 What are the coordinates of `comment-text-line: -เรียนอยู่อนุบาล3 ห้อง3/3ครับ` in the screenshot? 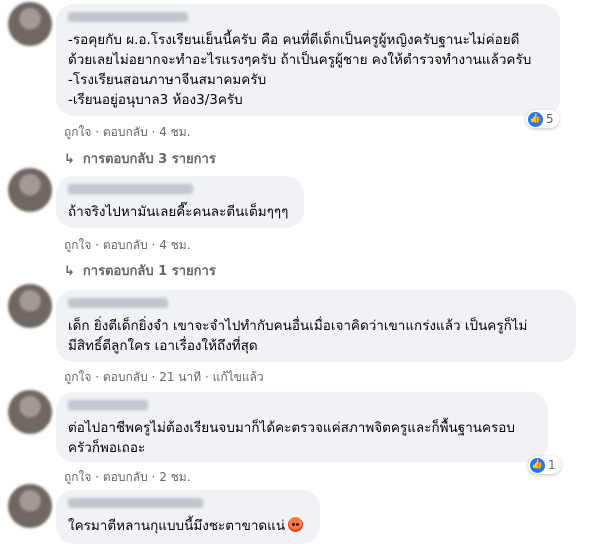 It's located at (155, 100).